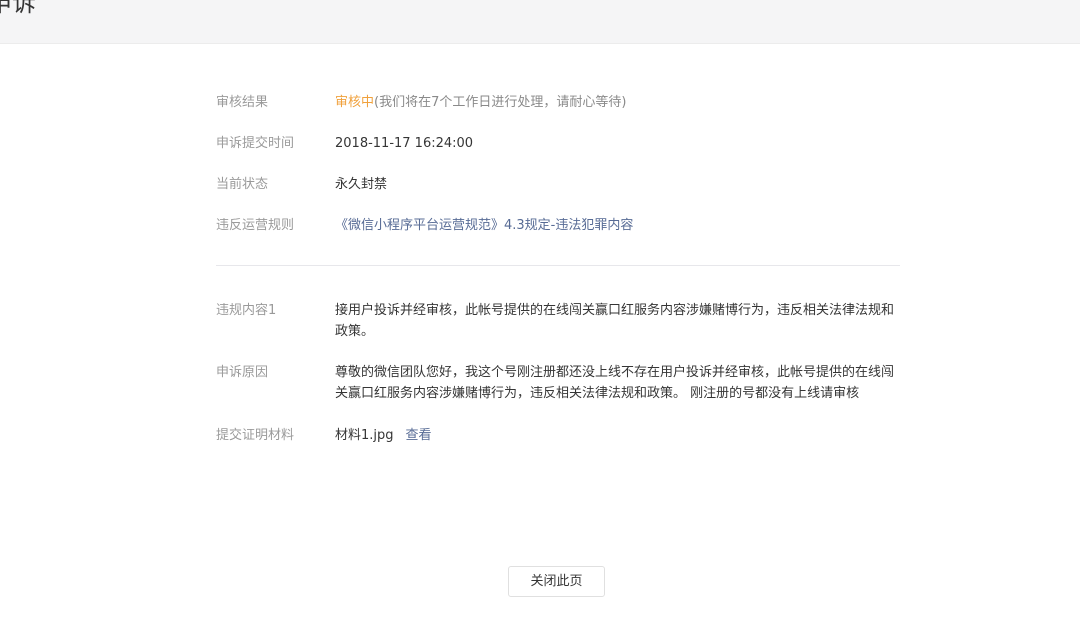 The width and height of the screenshot is (1080, 625). What do you see at coordinates (246, 310) in the screenshot?
I see `violation-content-label: 违规内容1` at bounding box center [246, 310].